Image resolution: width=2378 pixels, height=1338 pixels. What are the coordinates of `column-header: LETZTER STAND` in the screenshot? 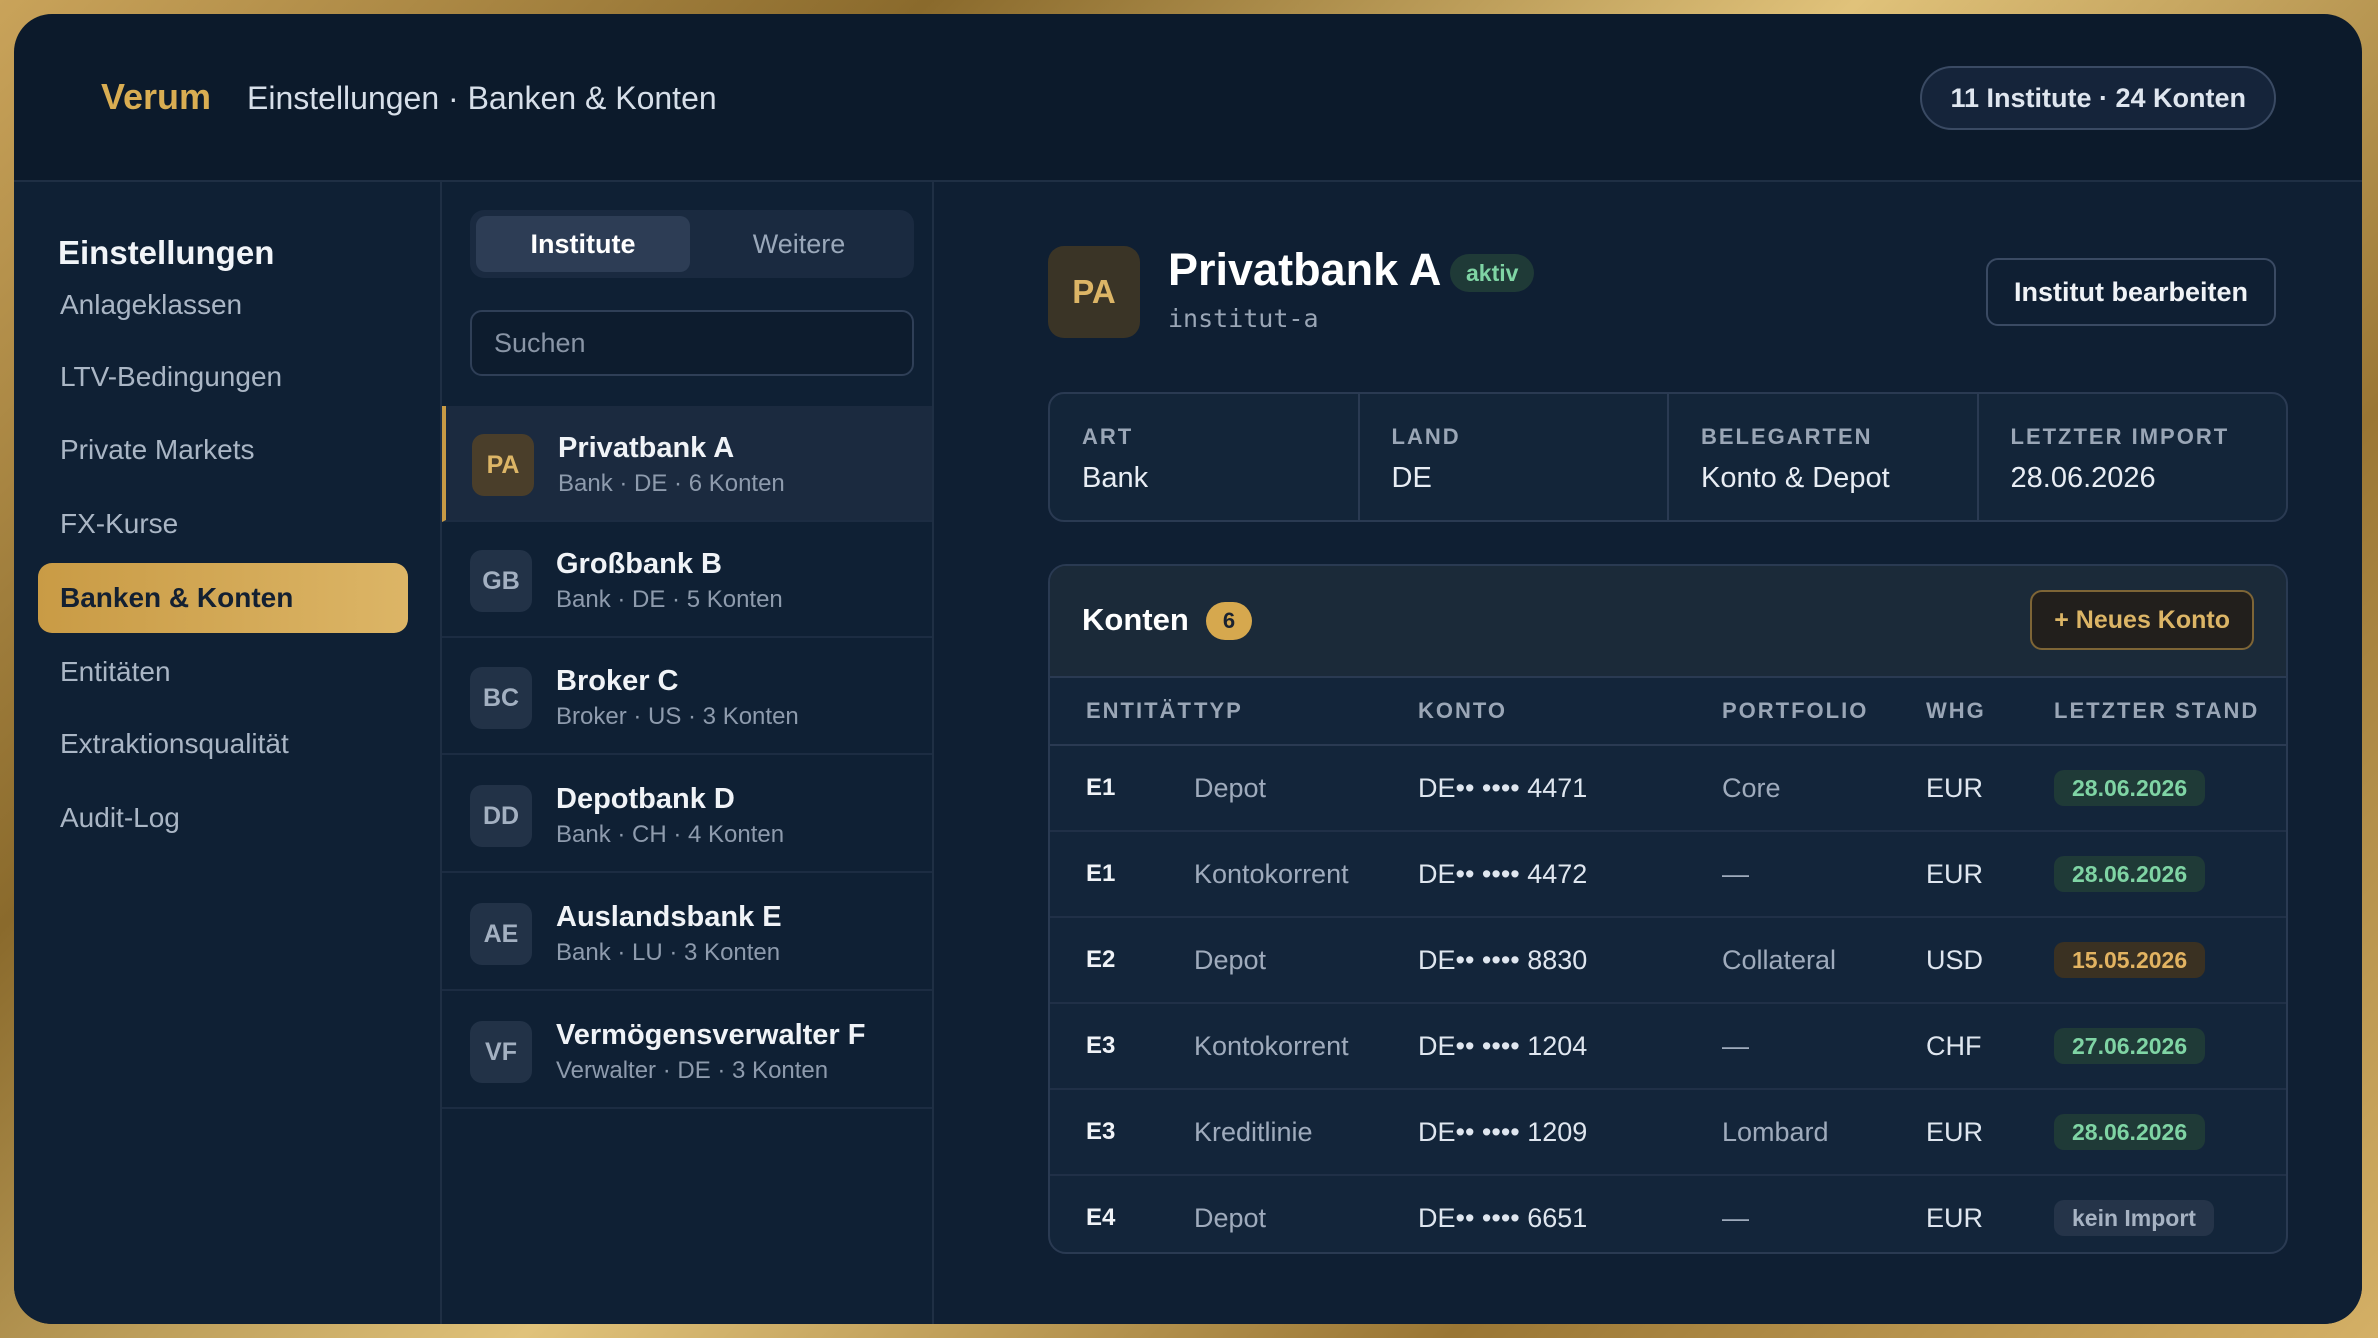 It's located at (2170, 712).